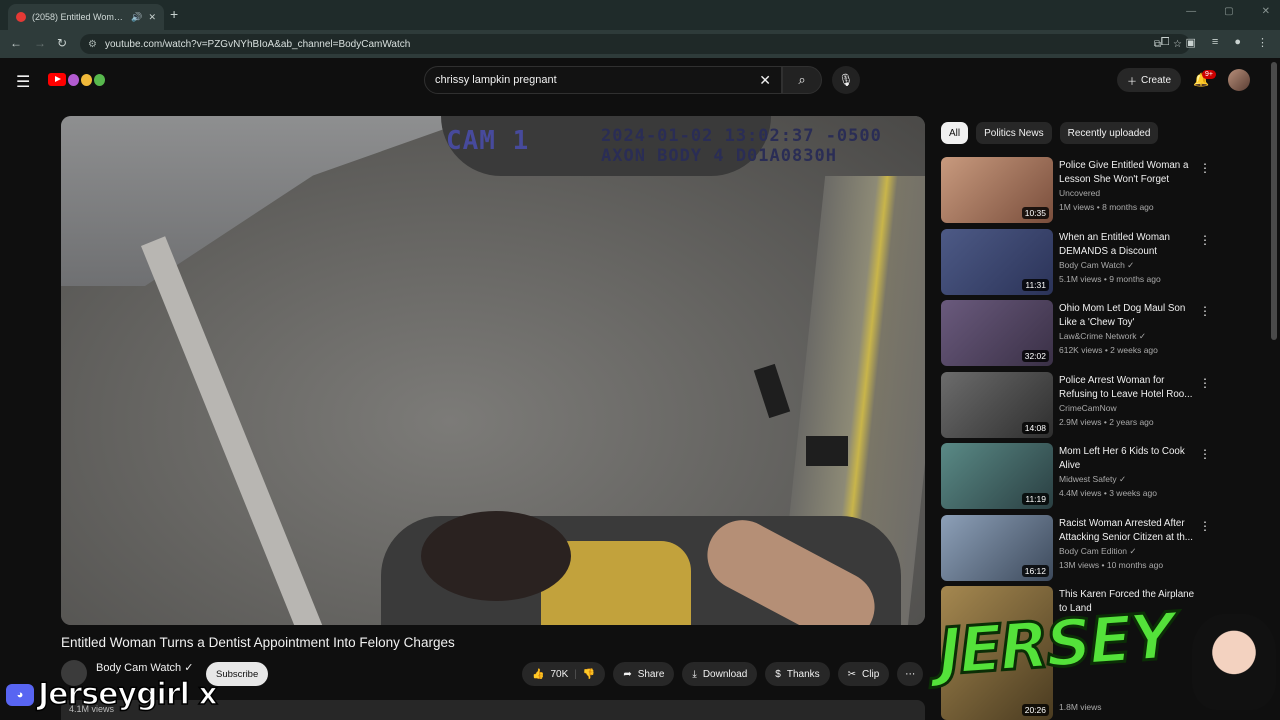  What do you see at coordinates (1191, 42) in the screenshot?
I see `sidepanel-icon: ▣` at bounding box center [1191, 42].